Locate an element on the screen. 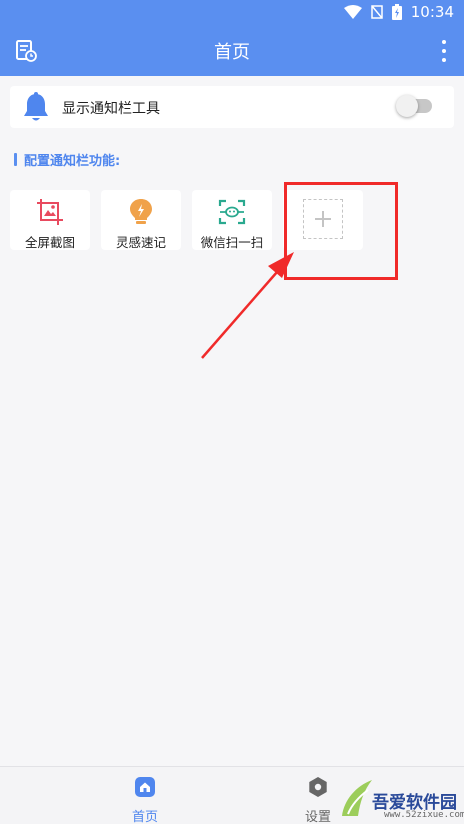 This screenshot has width=464, height=824. watermark-url: www.52zixue.com is located at coordinates (424, 815).